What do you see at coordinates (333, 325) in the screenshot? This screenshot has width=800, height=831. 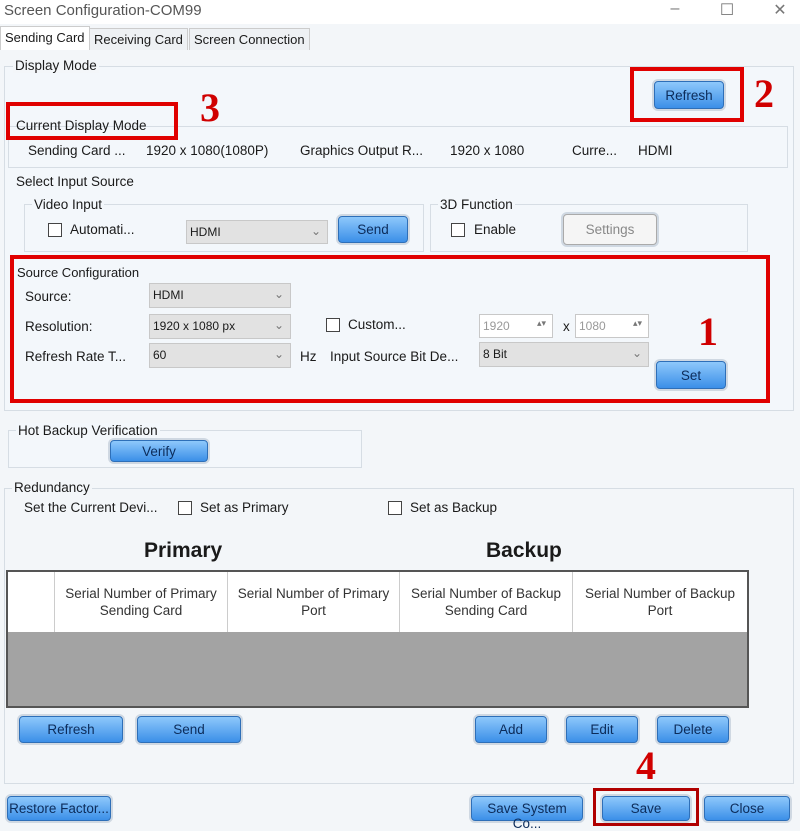 I see `custom-resolution-checkbox` at bounding box center [333, 325].